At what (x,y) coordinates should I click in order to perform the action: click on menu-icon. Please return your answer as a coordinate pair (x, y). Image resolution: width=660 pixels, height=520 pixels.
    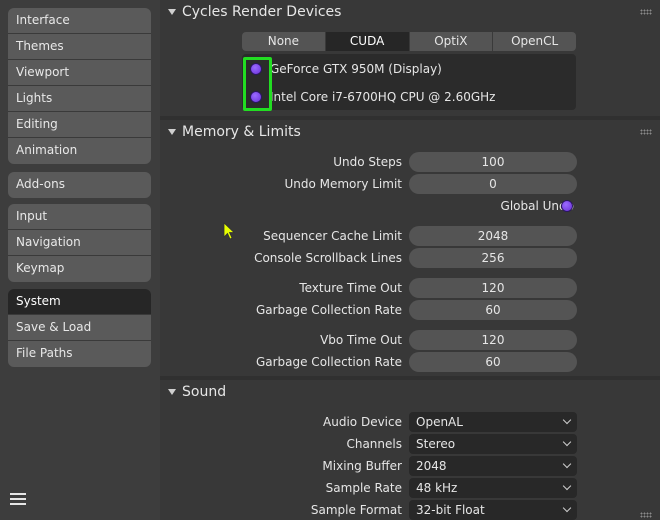
    Looking at the image, I should click on (18, 501).